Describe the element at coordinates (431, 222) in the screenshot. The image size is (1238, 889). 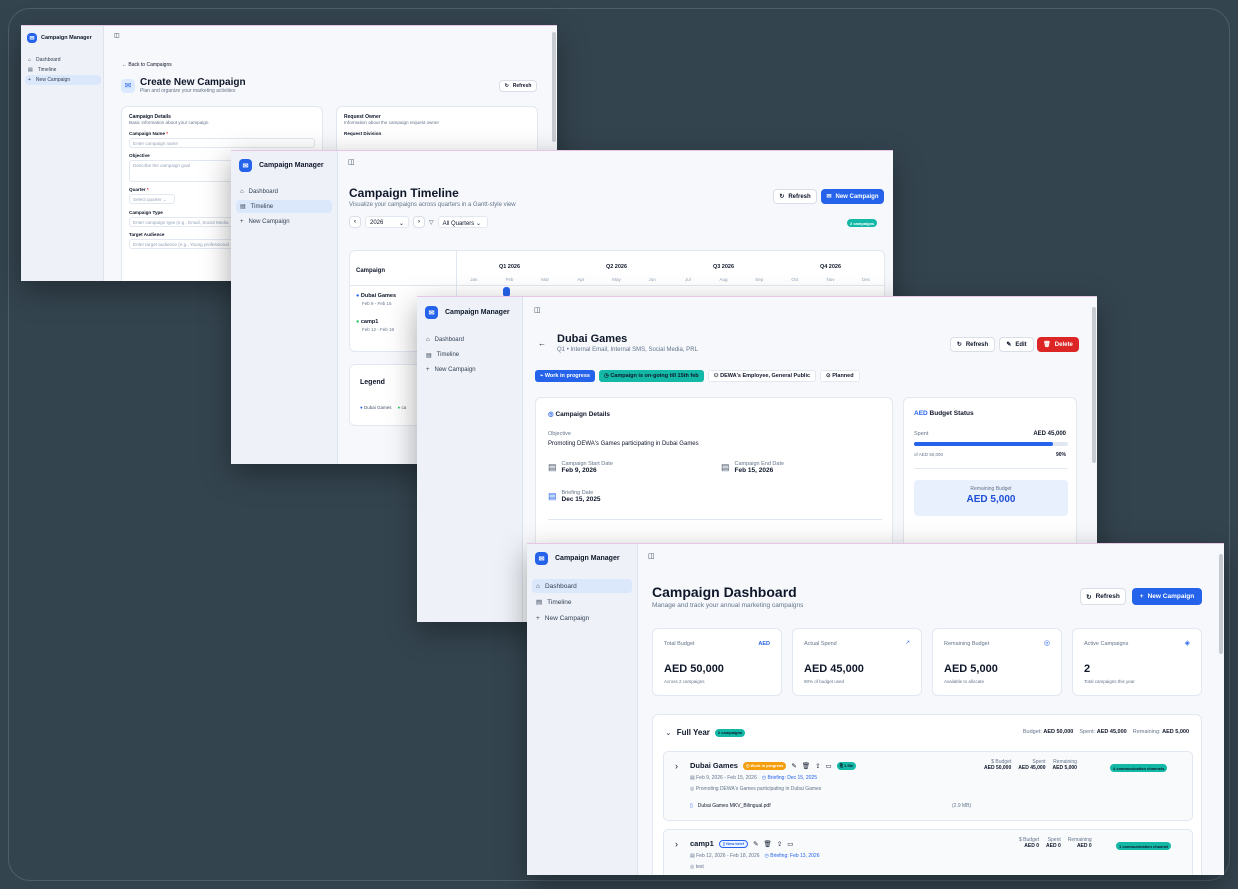
I see `filter-icon: ▽` at that location.